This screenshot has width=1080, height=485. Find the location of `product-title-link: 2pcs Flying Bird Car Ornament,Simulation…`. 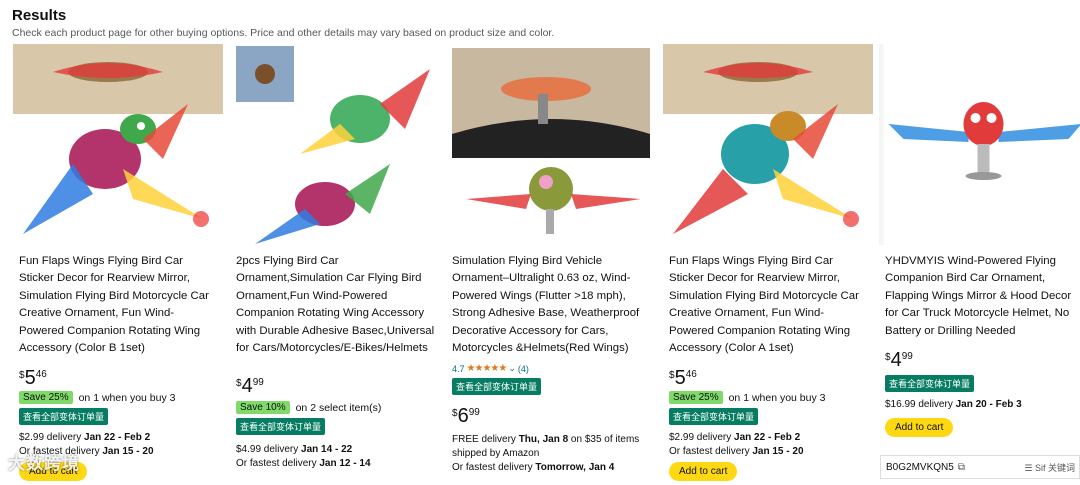

product-title-link: 2pcs Flying Bird Car Ornament,Simulation… is located at coordinates (336, 305).